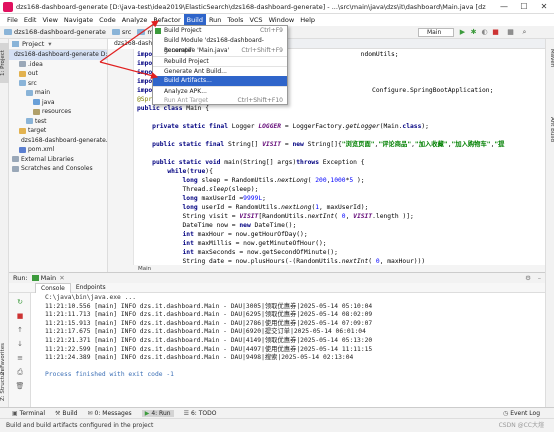  I want to click on tree-item-label: target, so click(37, 130).